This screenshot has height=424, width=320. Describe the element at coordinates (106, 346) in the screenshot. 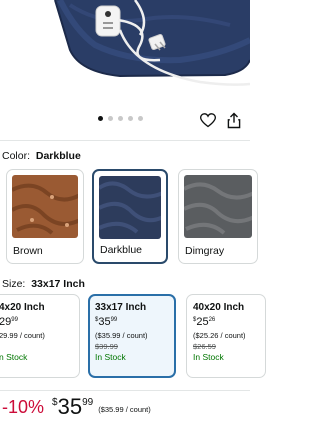

I see `size-list-price: $39.99` at that location.